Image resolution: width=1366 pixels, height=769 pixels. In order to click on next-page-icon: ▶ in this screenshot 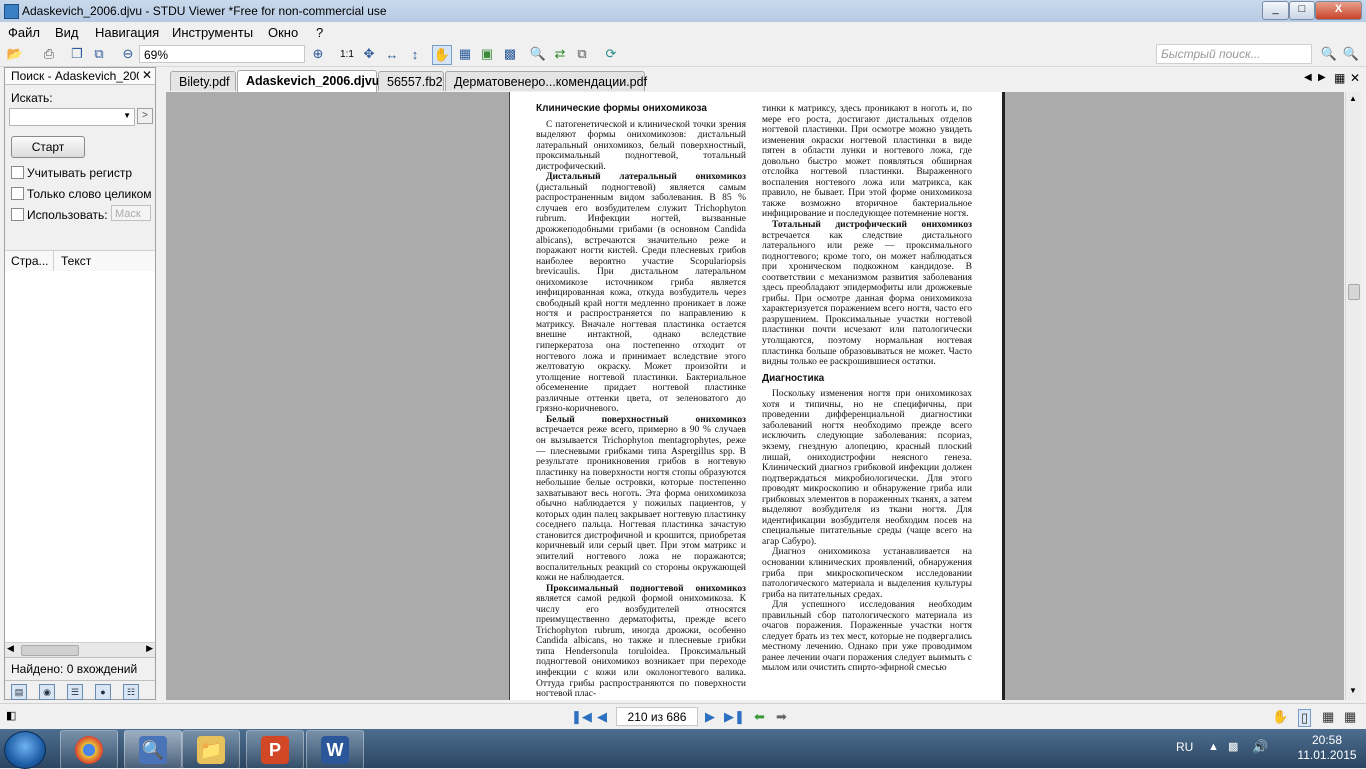, I will do `click(710, 717)`.